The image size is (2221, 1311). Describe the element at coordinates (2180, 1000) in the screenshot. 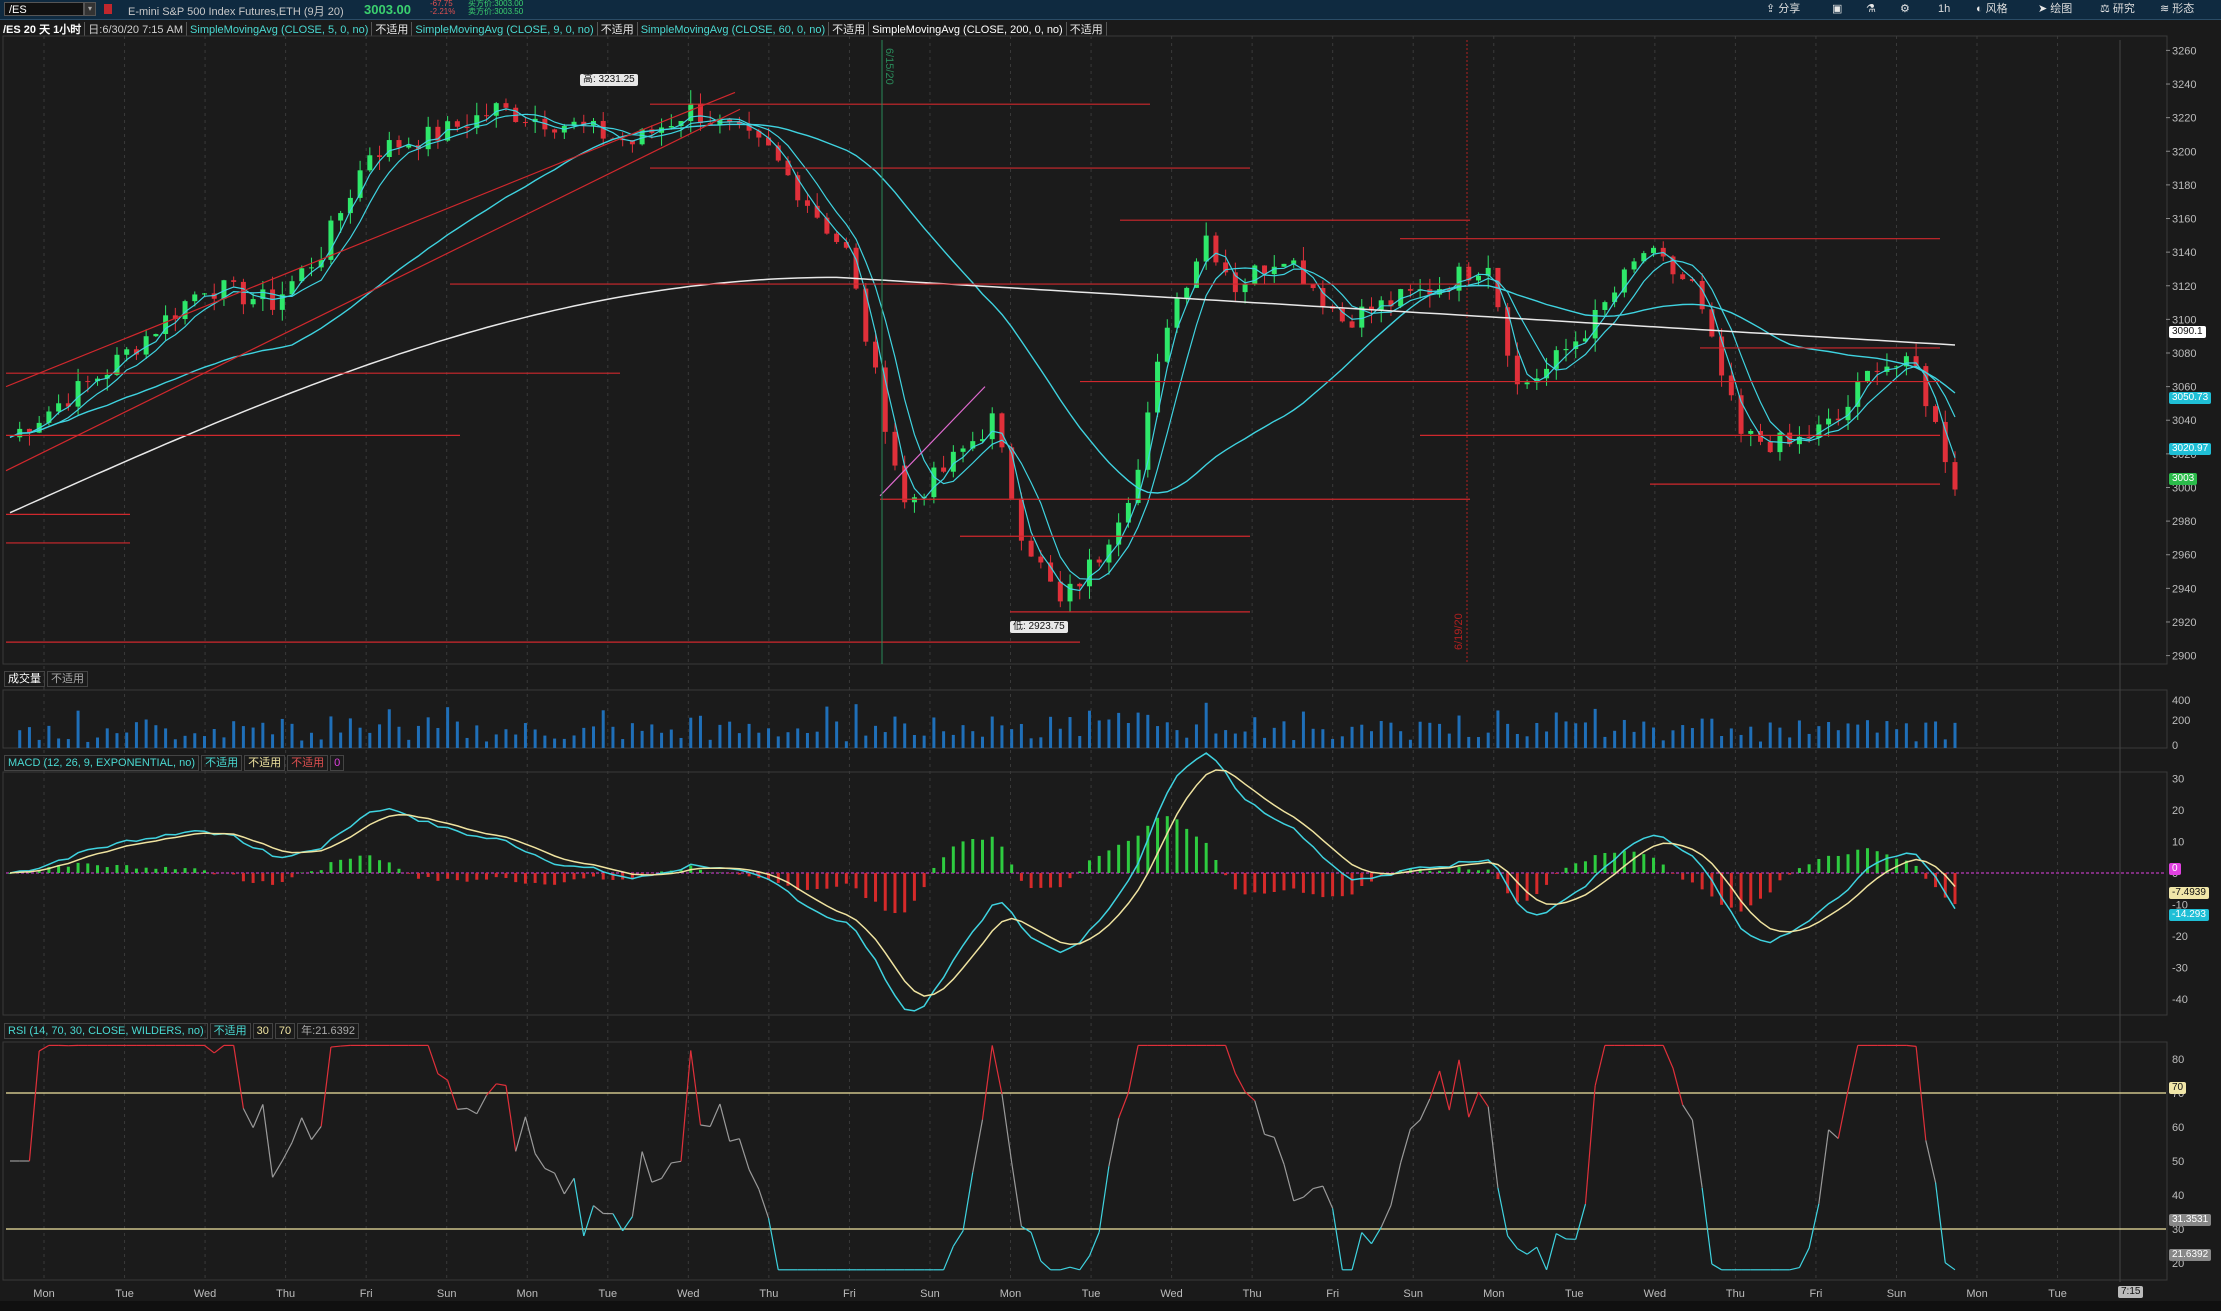

I see `macd-axis-label: -40` at that location.